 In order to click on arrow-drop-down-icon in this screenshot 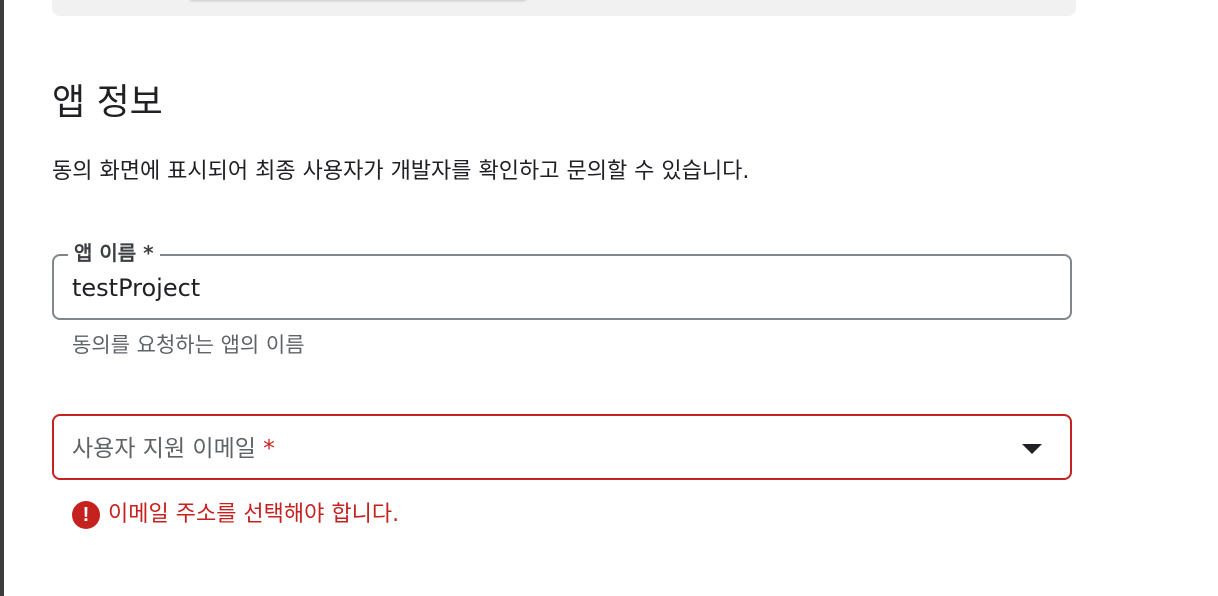, I will do `click(1032, 449)`.